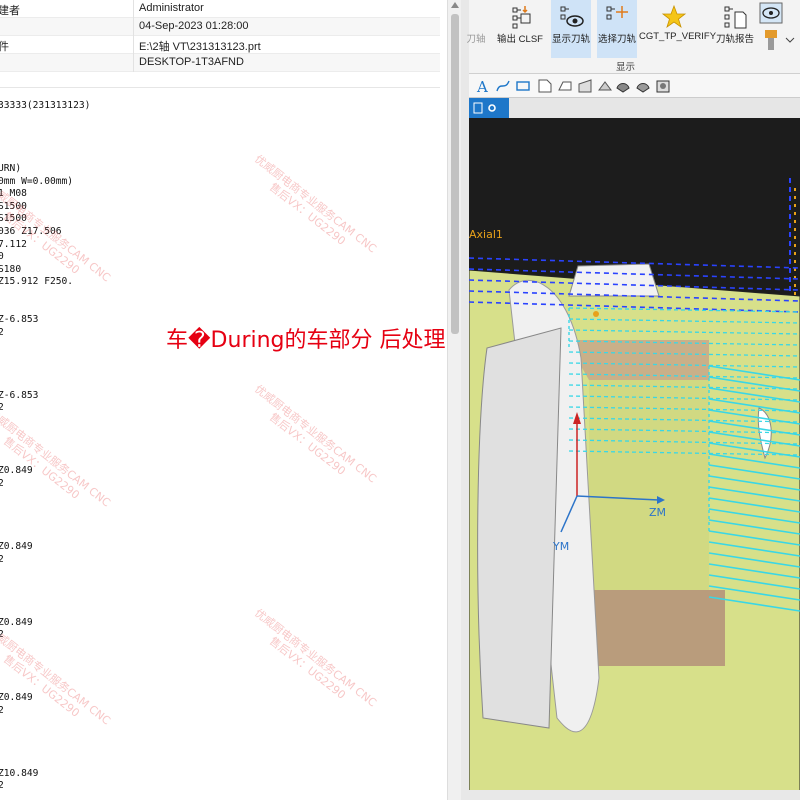  I want to click on text-tool-icon: A, so click(483, 86).